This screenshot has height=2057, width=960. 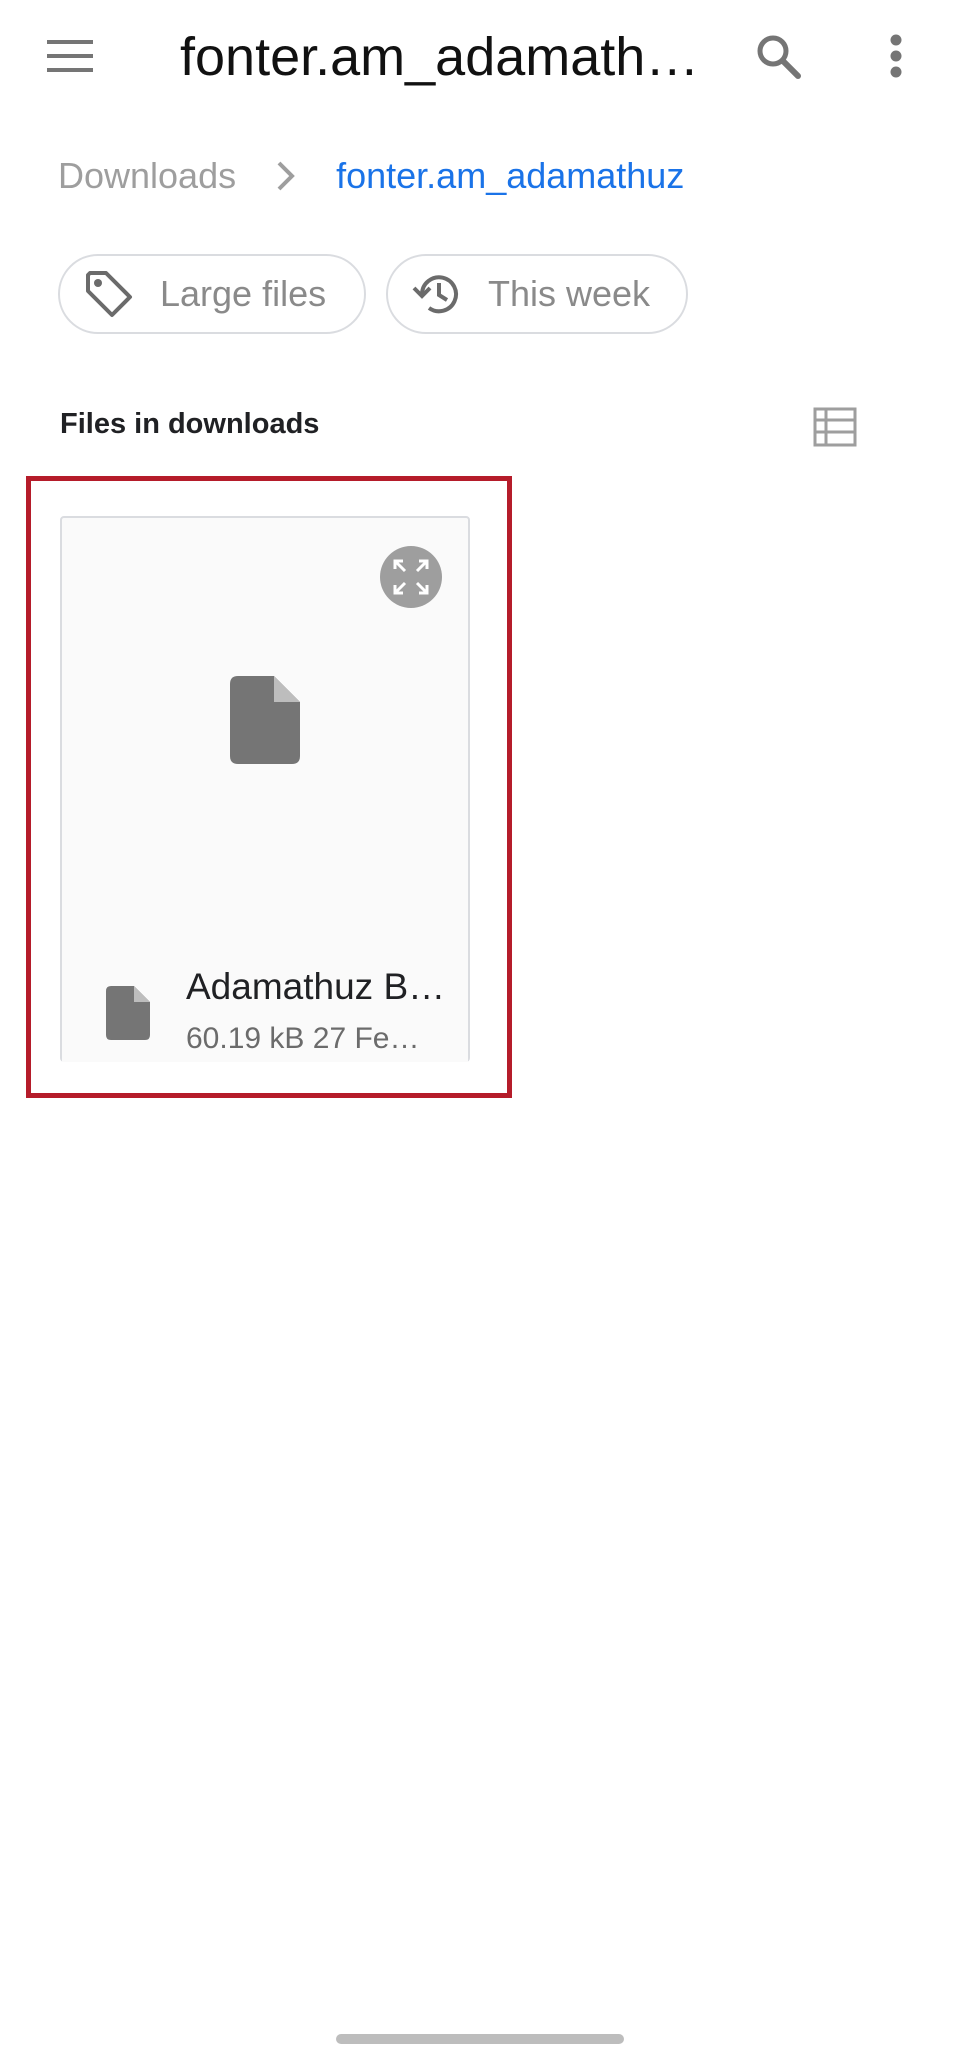 I want to click on list-view-icon, so click(x=835, y=427).